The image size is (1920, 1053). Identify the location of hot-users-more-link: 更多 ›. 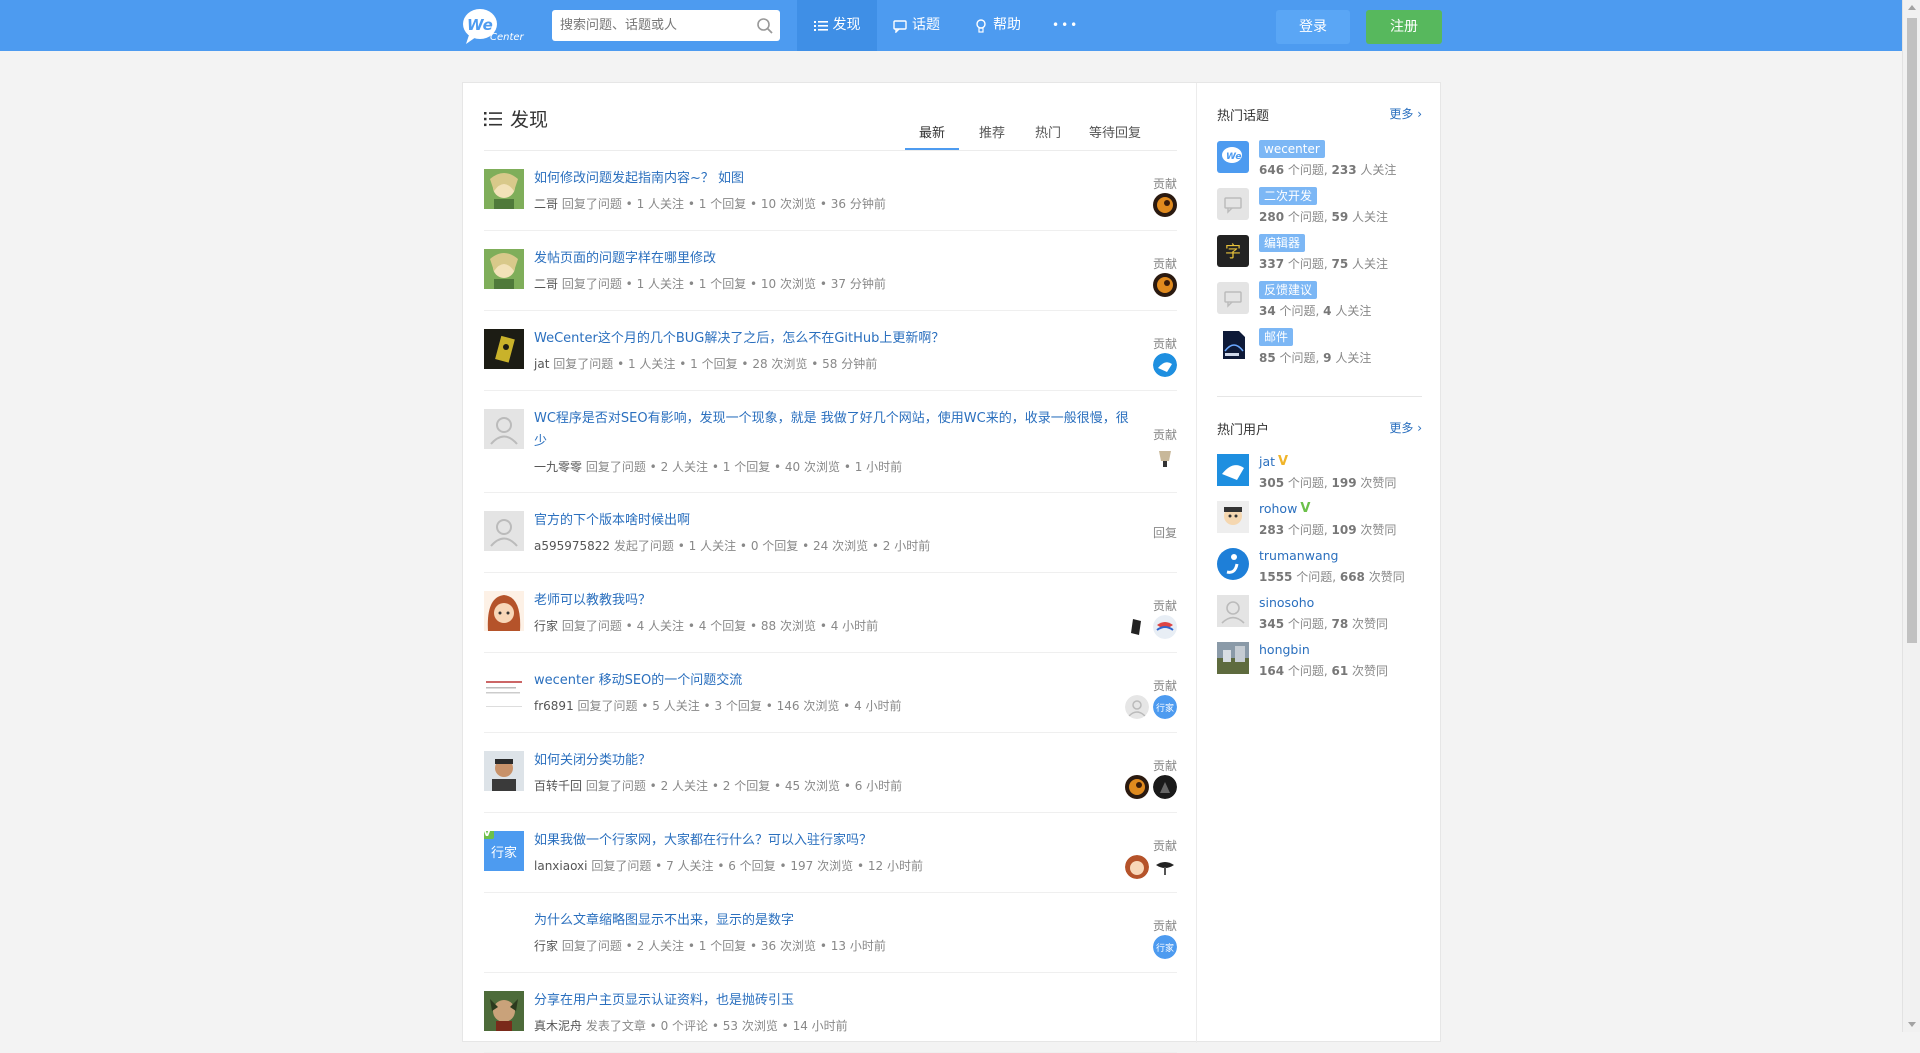
(1405, 427).